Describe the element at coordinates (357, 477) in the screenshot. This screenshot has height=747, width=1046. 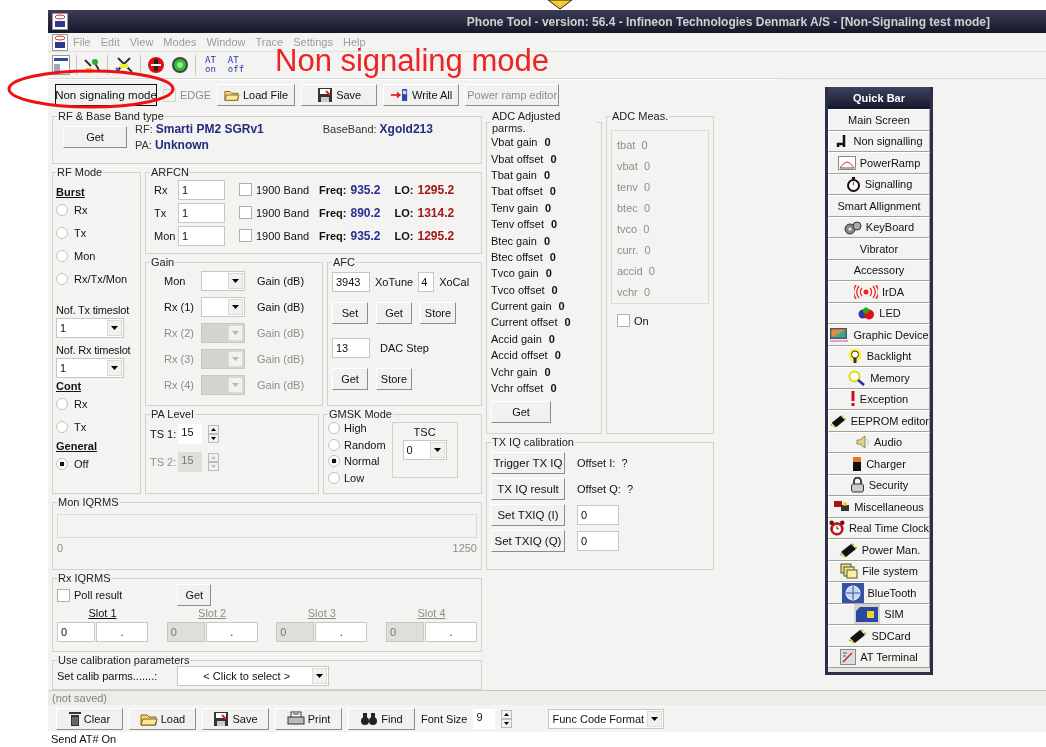
I see `radio-button: Low` at that location.